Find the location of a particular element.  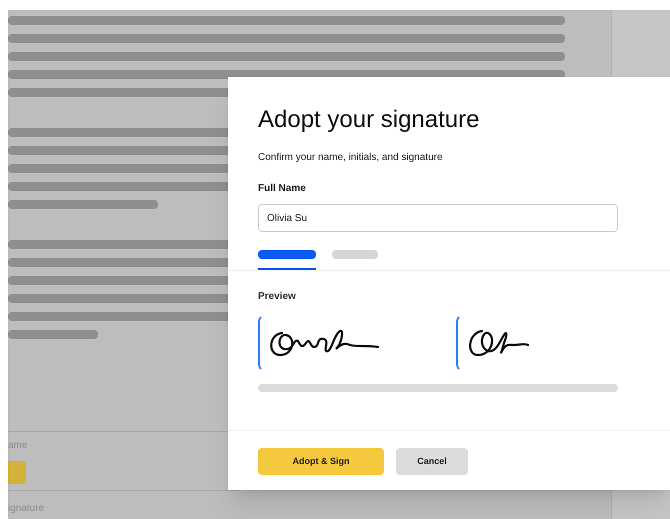

full-name-field: Olivia Su is located at coordinates (438, 218).